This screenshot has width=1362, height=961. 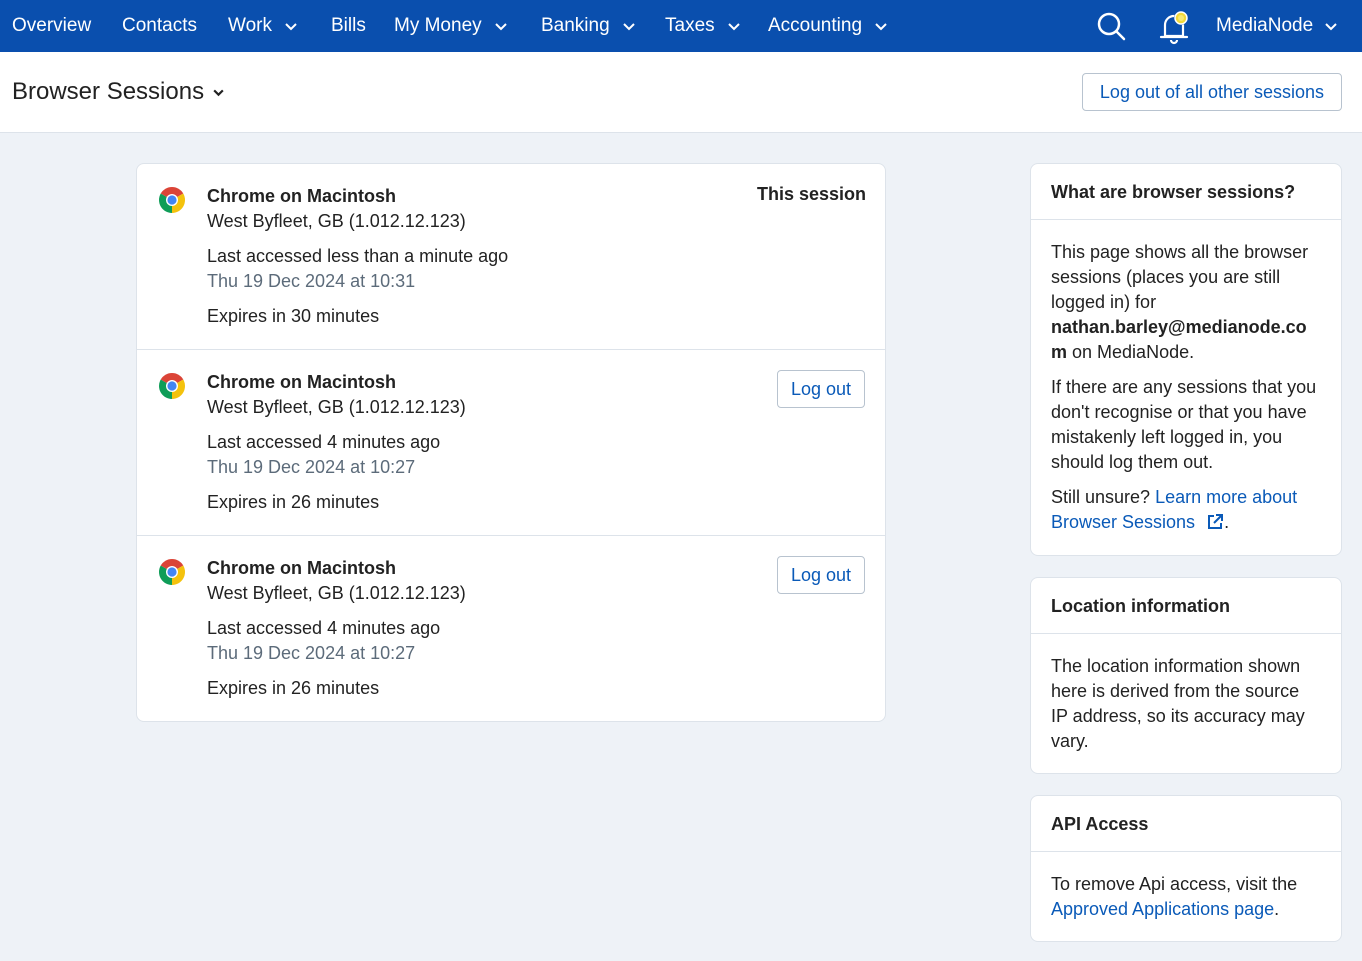 I want to click on this-session-label: This session, so click(x=811, y=194).